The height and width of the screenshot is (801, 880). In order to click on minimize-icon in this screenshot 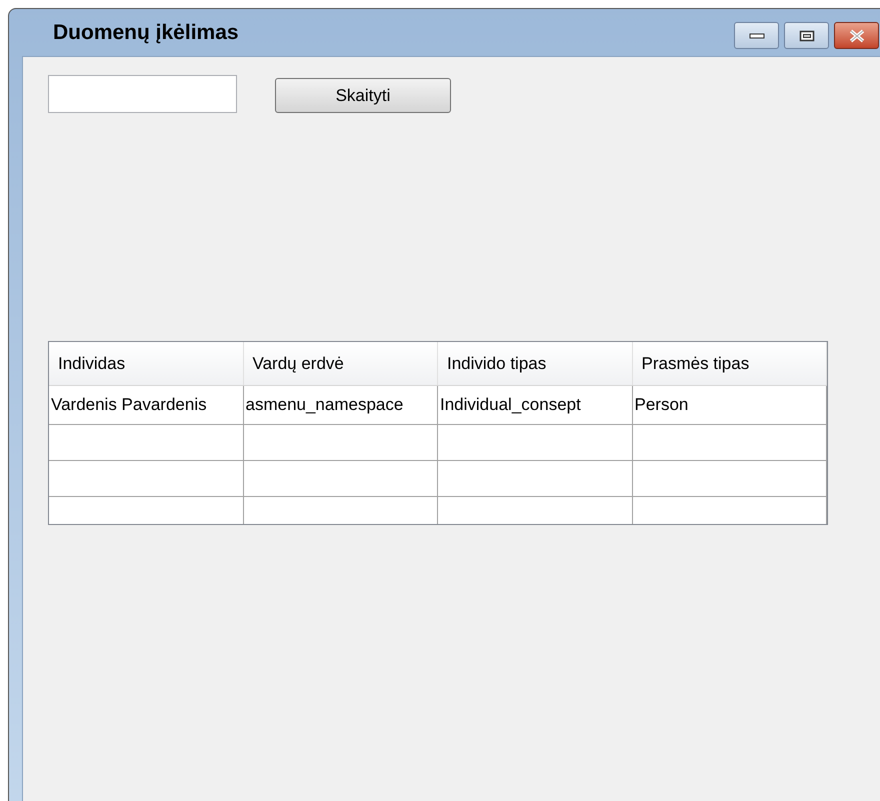, I will do `click(756, 35)`.